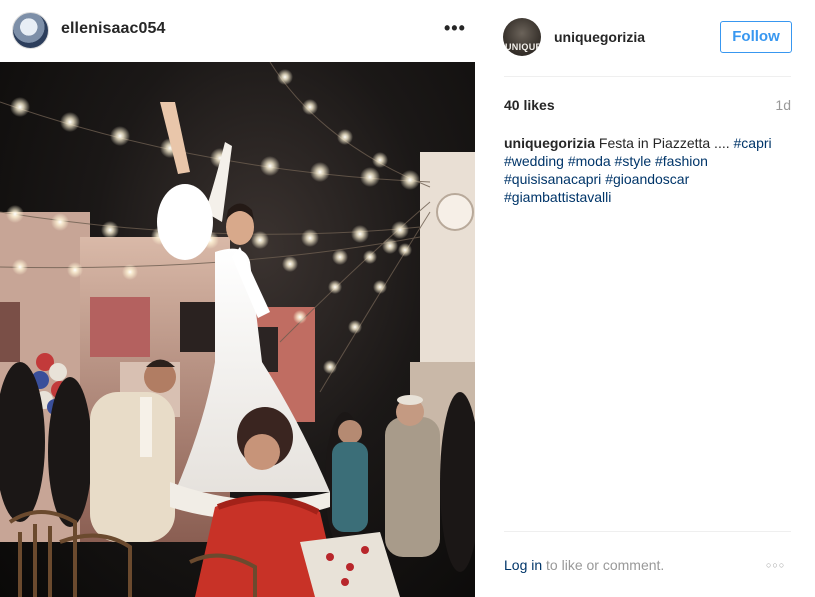 The width and height of the screenshot is (815, 597). I want to click on options-icon: ○○○, so click(775, 565).